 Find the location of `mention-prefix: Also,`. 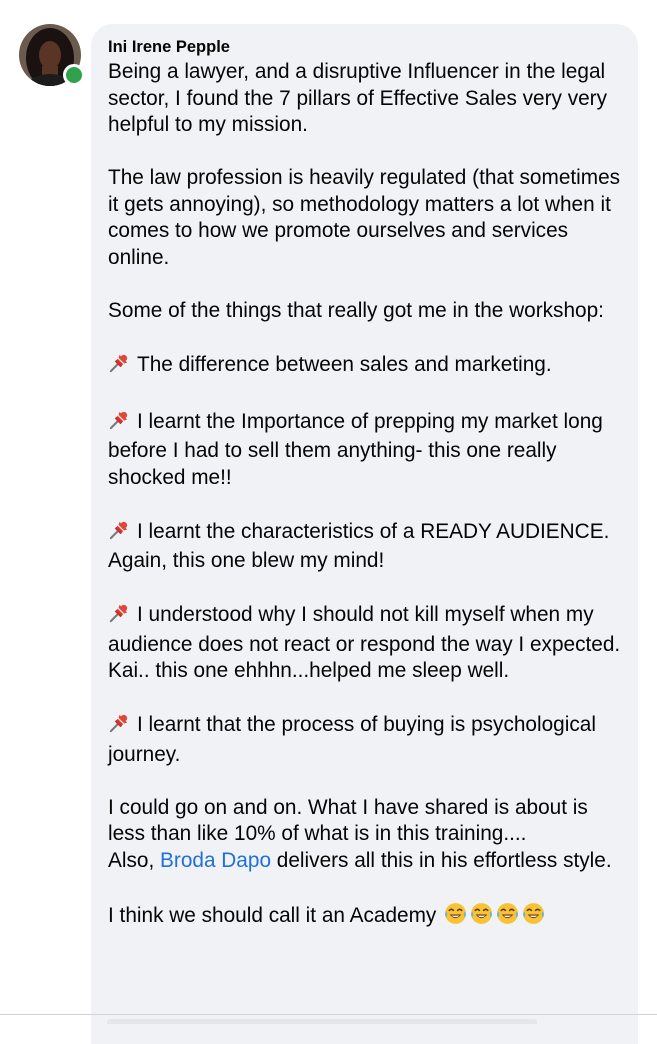

mention-prefix: Also, is located at coordinates (134, 860).